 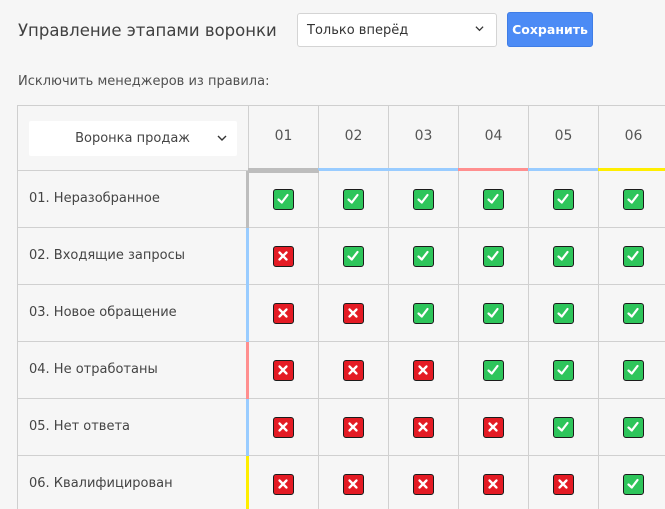 What do you see at coordinates (423, 136) in the screenshot?
I see `column-label: 03` at bounding box center [423, 136].